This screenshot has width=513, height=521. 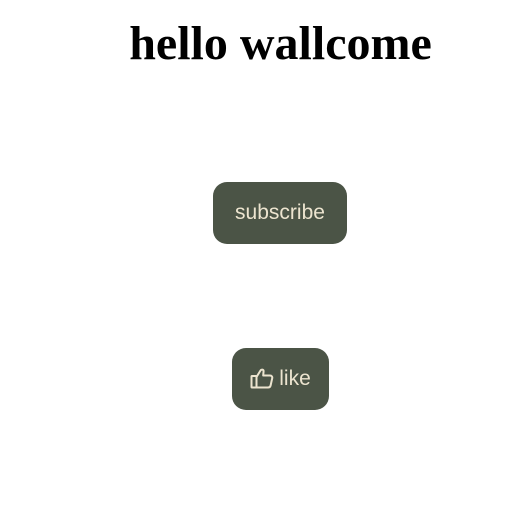 I want to click on thumbs-up-icon, so click(x=262, y=378).